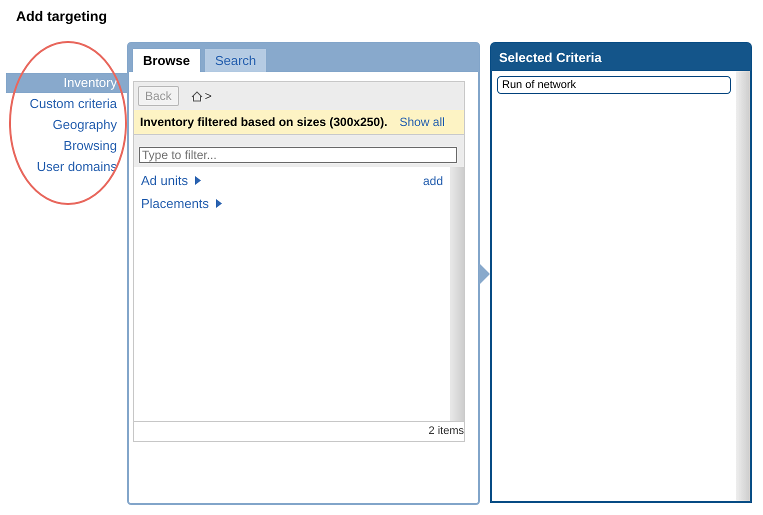 This screenshot has width=763, height=515. I want to click on sidebar-item: User domains, so click(66, 167).